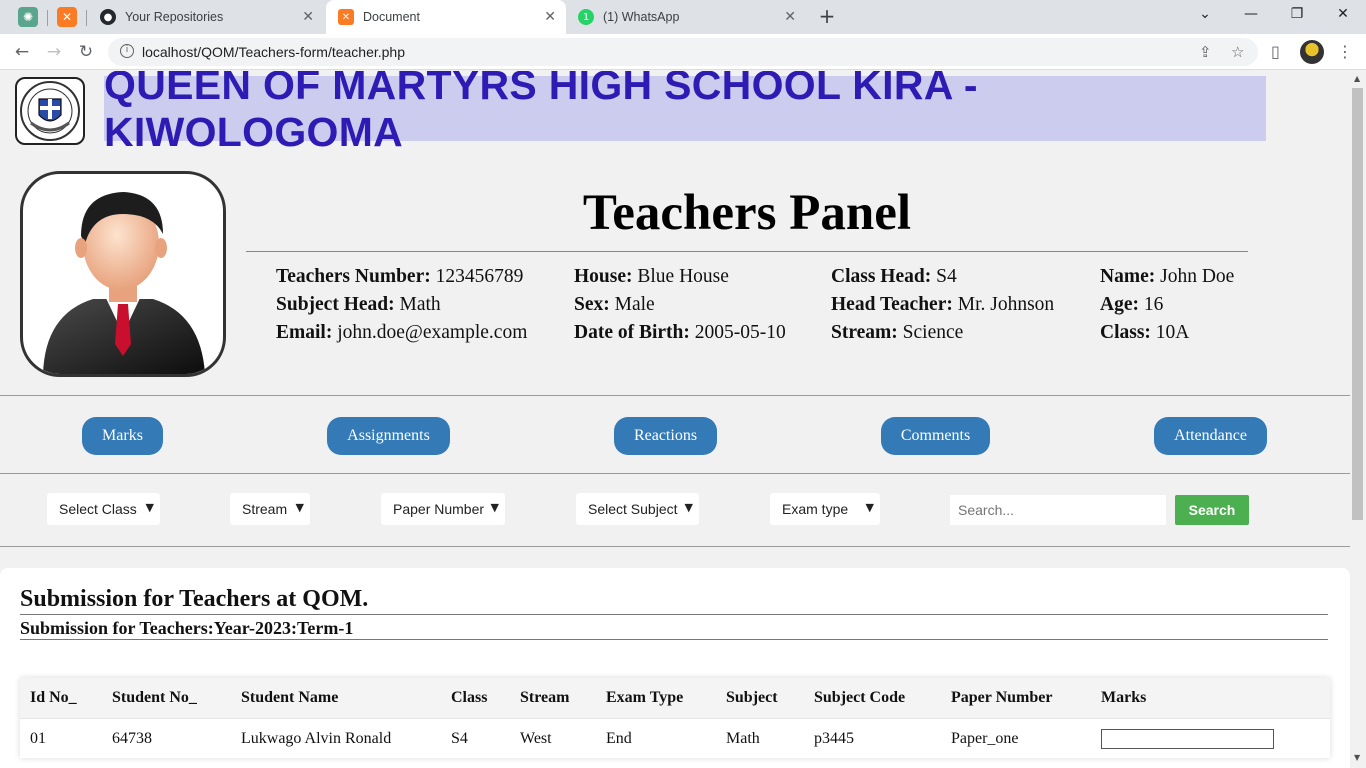 The width and height of the screenshot is (1366, 768). What do you see at coordinates (346, 17) in the screenshot?
I see `xampp-icon: ✕` at bounding box center [346, 17].